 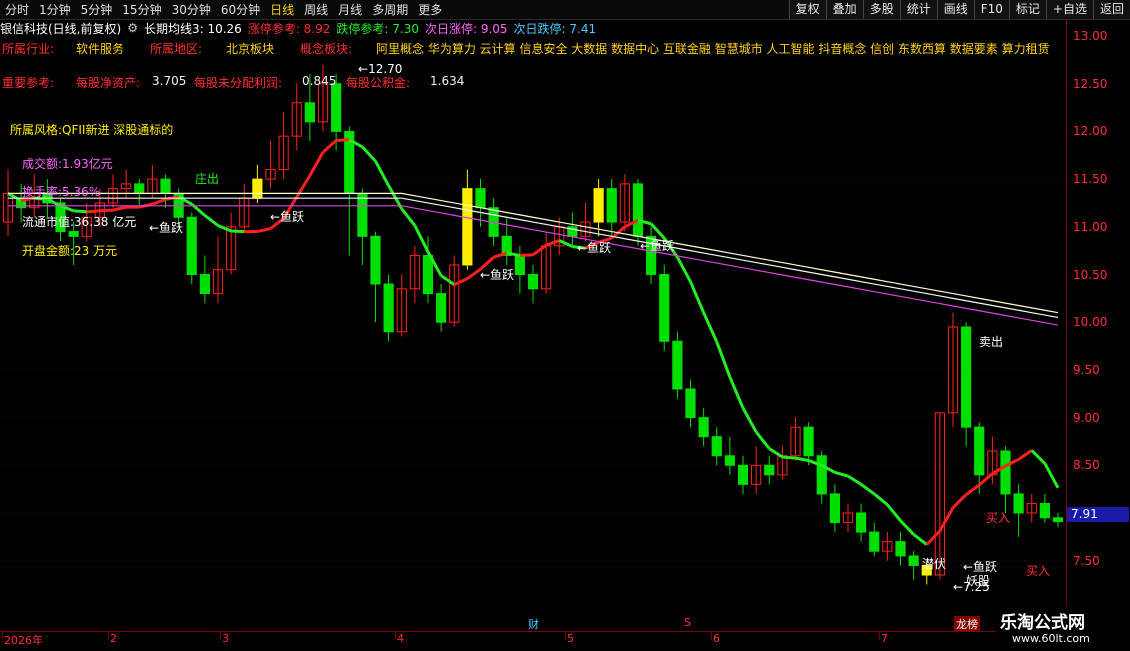 I want to click on ma-readout: 长期均线3: 10.26, so click(x=192, y=28).